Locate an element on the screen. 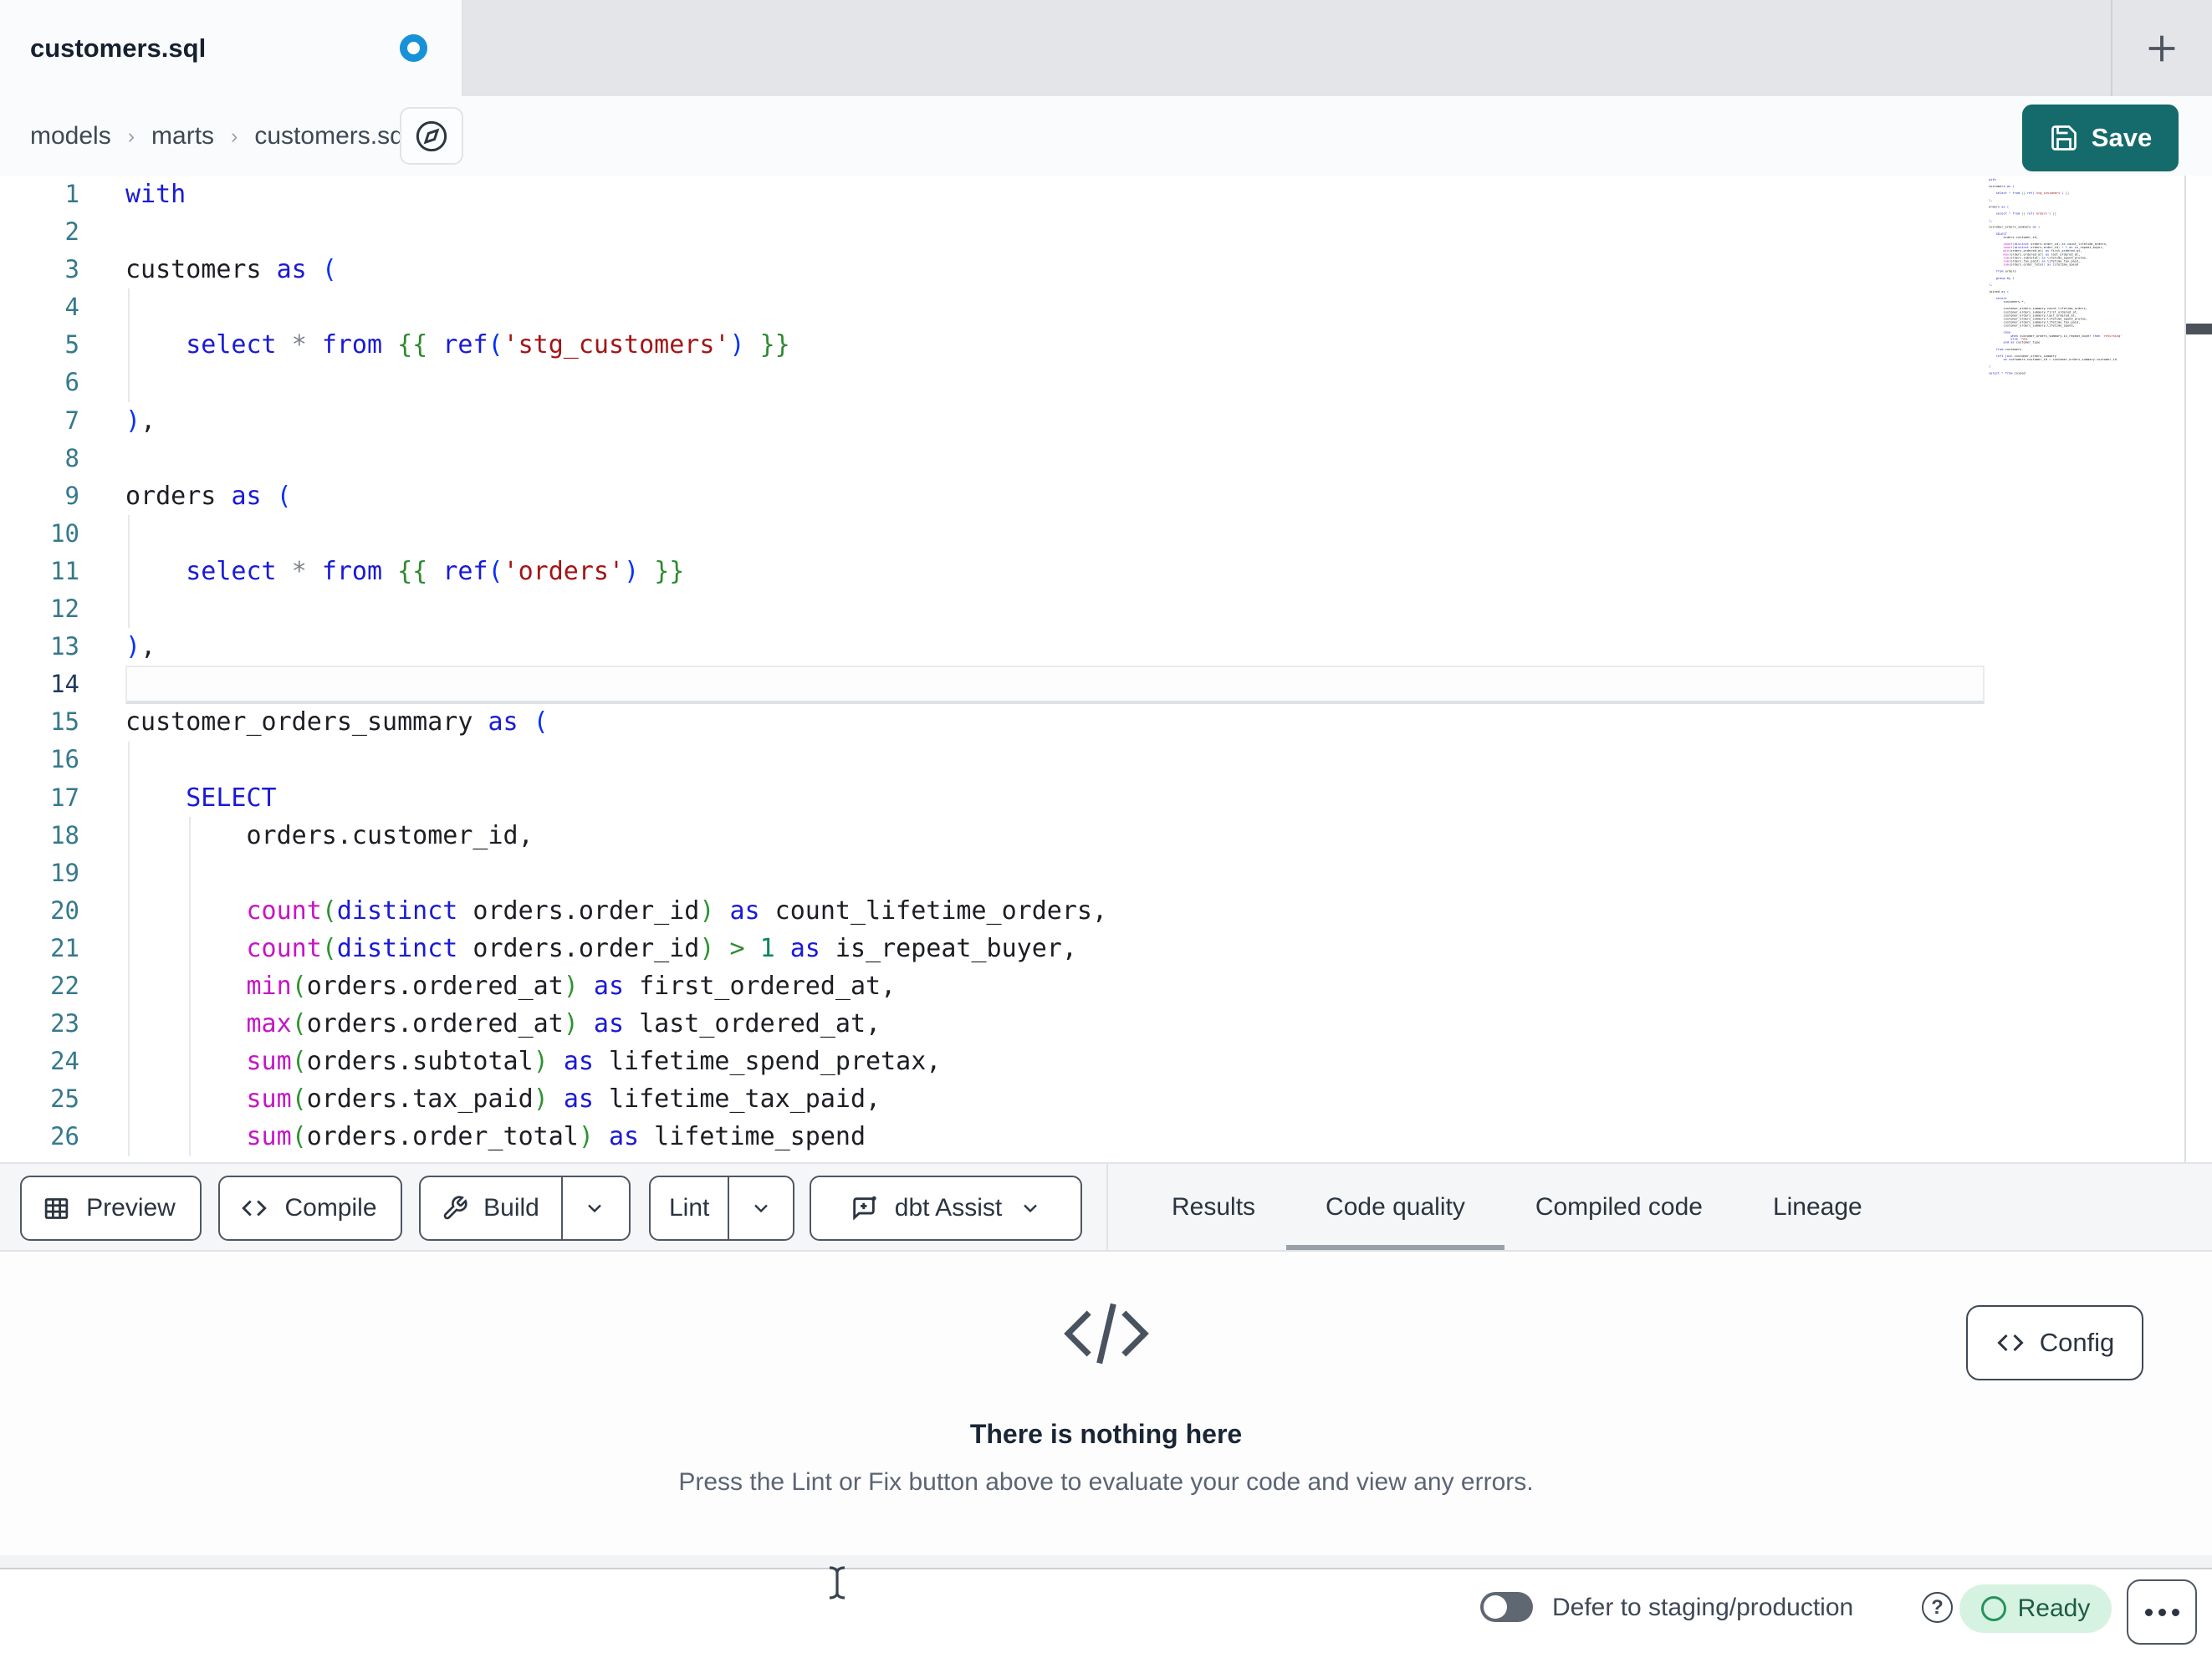 This screenshot has width=2212, height=1653. scrollbar-marker is located at coordinates (2199, 329).